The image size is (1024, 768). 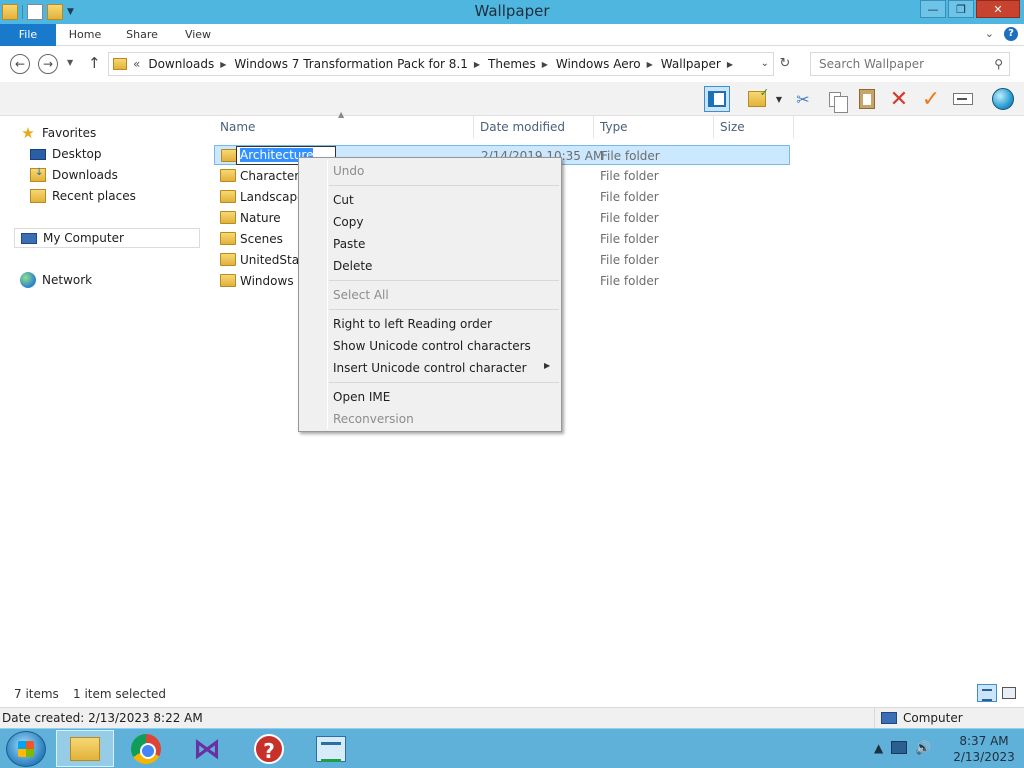 What do you see at coordinates (344, 127) in the screenshot?
I see `column-header-name: Name` at bounding box center [344, 127].